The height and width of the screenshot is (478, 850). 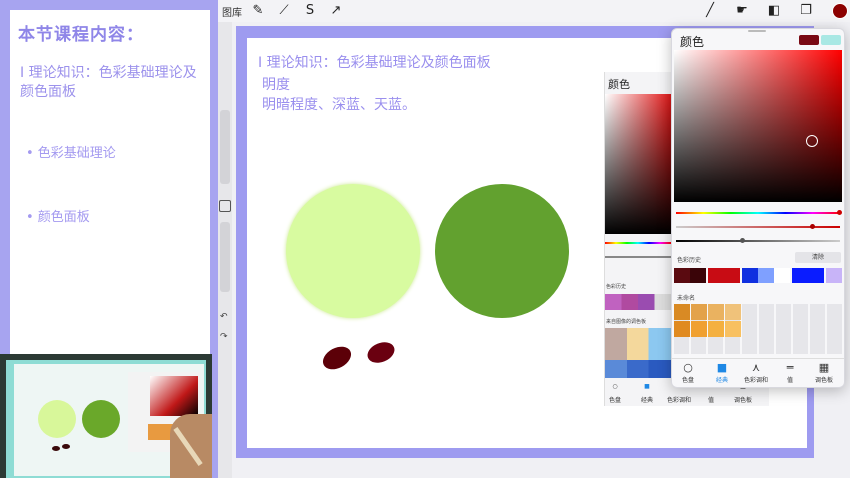 I want to click on webcam-light-circle, so click(x=57, y=419).